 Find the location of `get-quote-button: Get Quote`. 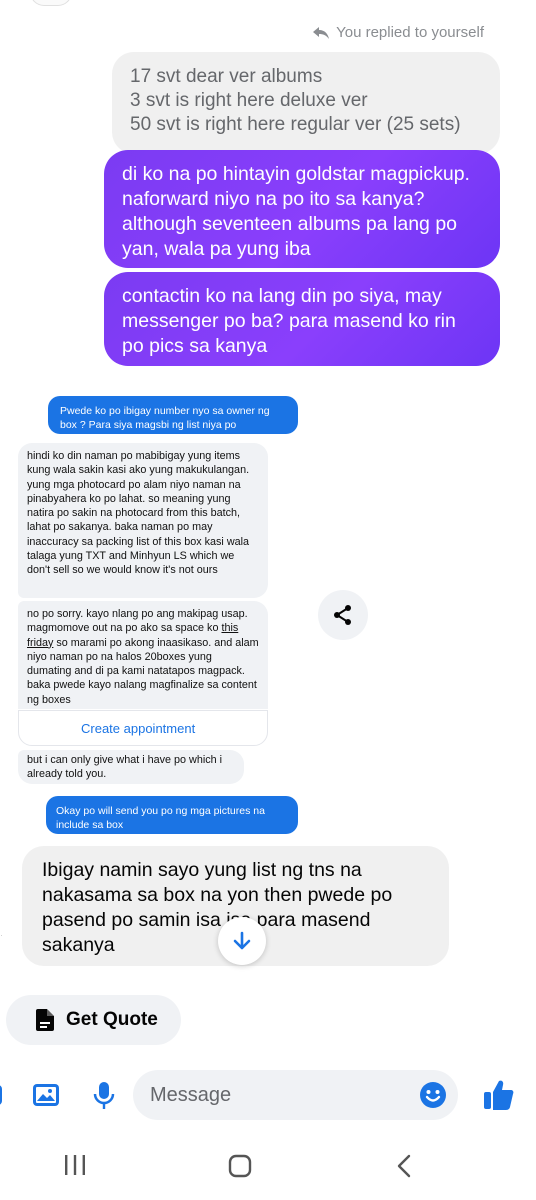

get-quote-button: Get Quote is located at coordinates (93, 1020).